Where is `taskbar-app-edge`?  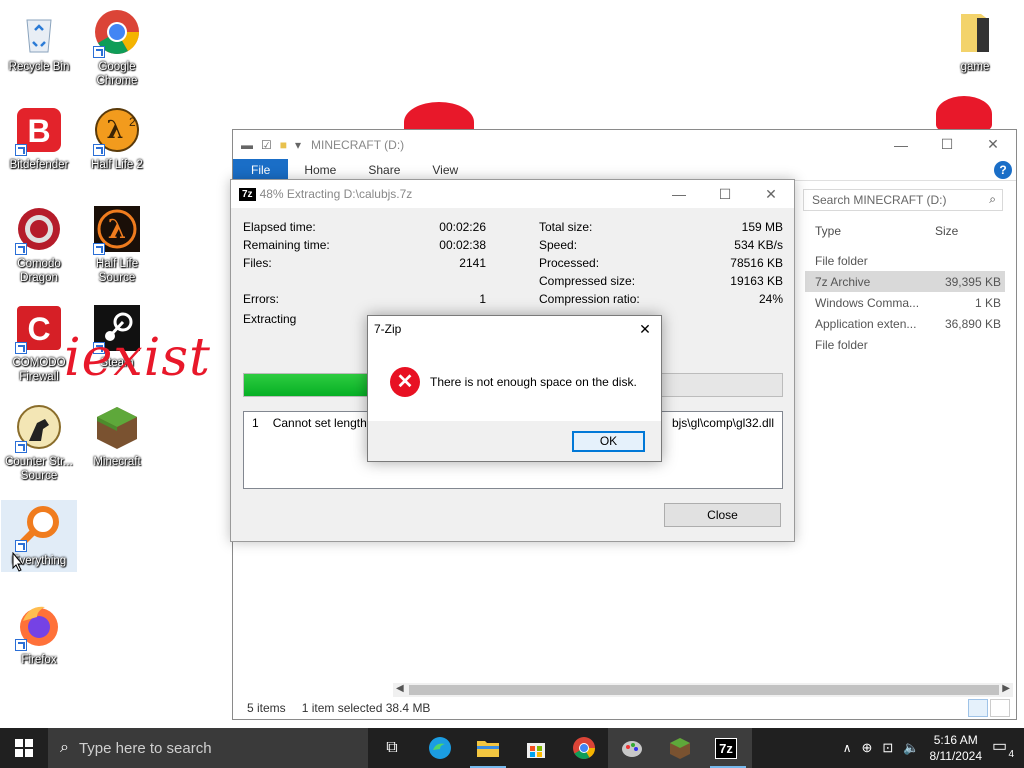
taskbar-app-edge is located at coordinates (440, 748).